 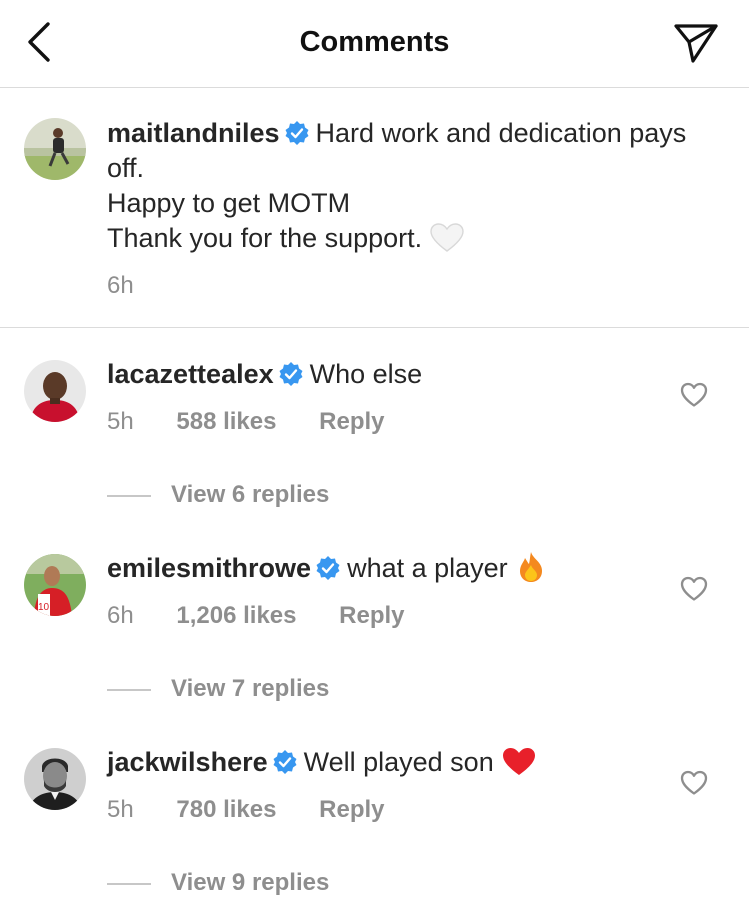 I want to click on comment-time: 6h, so click(x=120, y=615).